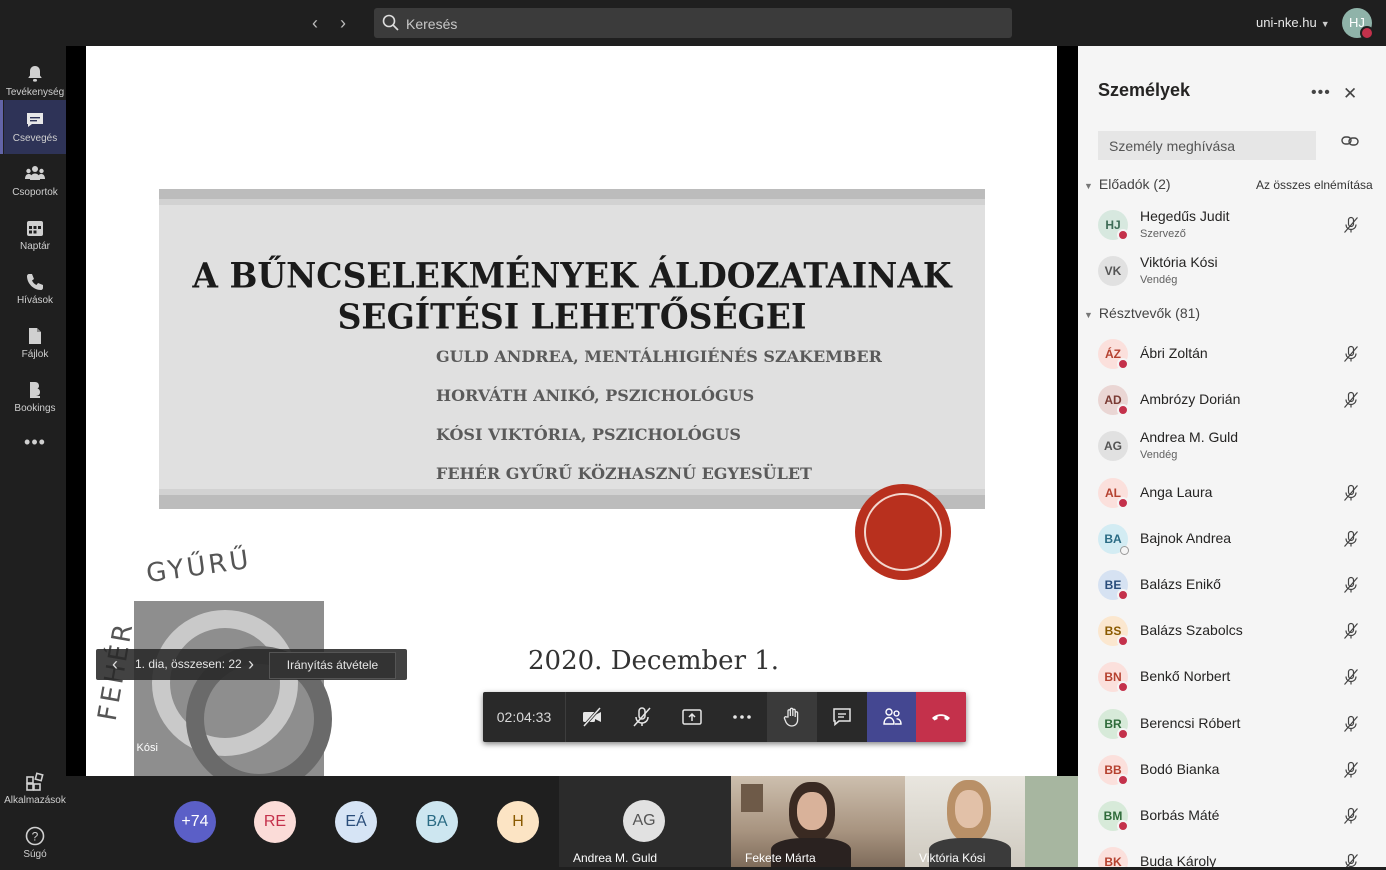 This screenshot has height=870, width=1386. I want to click on rail-label: Naptár, so click(34, 246).